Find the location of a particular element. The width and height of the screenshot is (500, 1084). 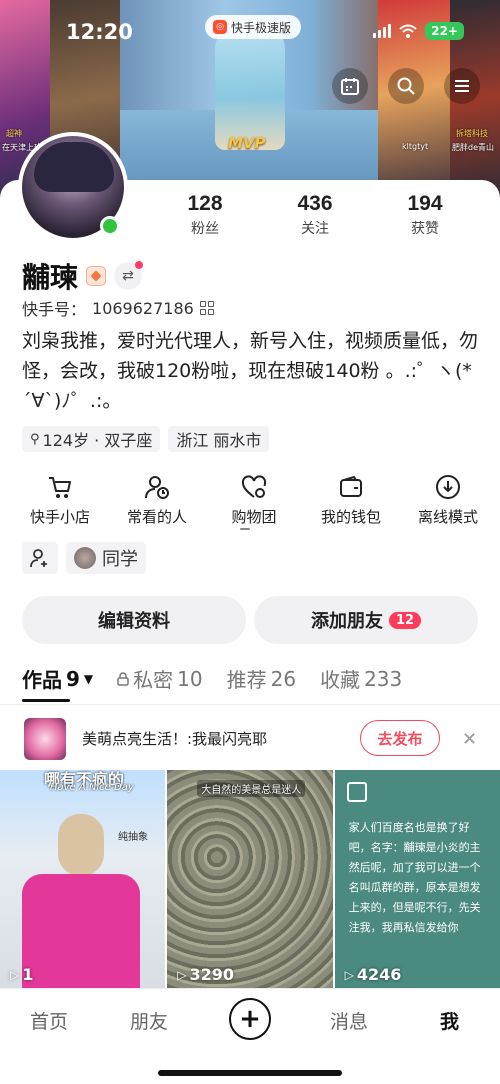

menu-button is located at coordinates (462, 86).